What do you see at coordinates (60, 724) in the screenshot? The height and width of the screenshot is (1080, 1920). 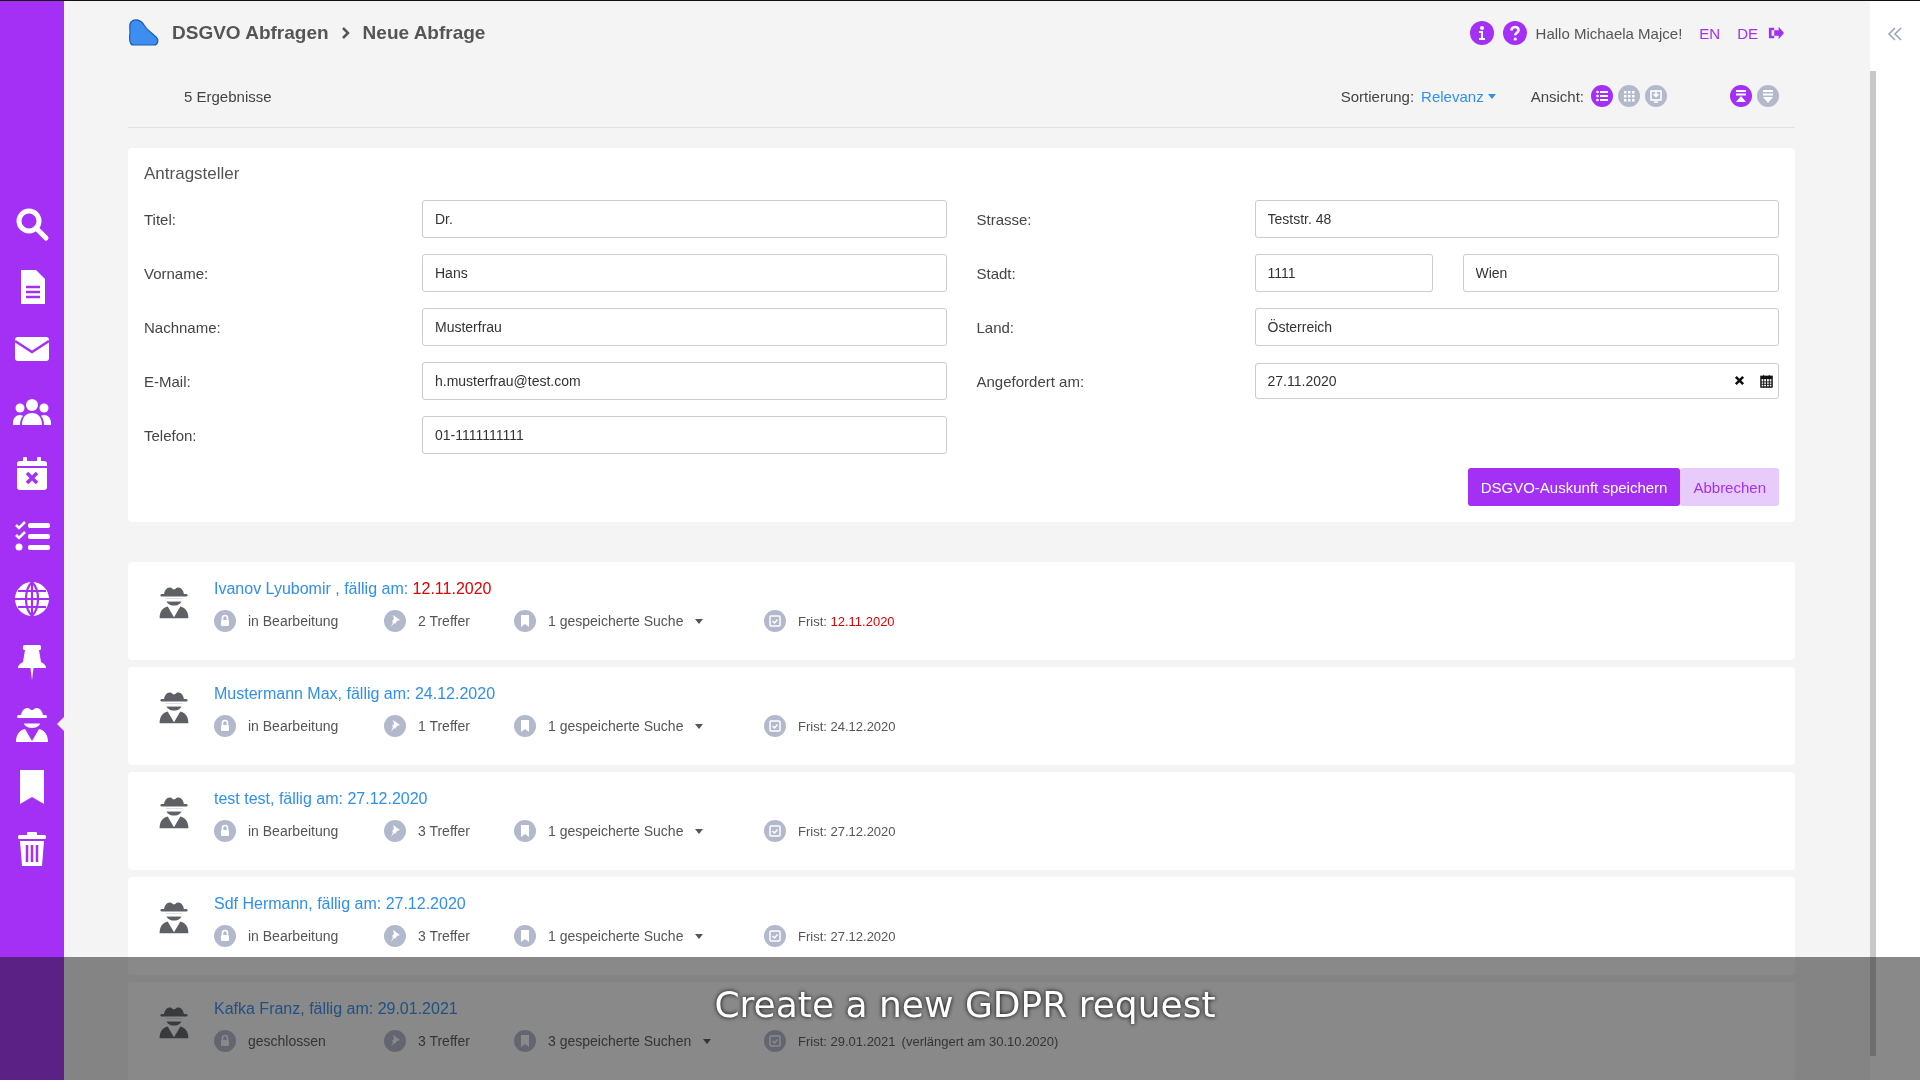 I see `active-pointer` at bounding box center [60, 724].